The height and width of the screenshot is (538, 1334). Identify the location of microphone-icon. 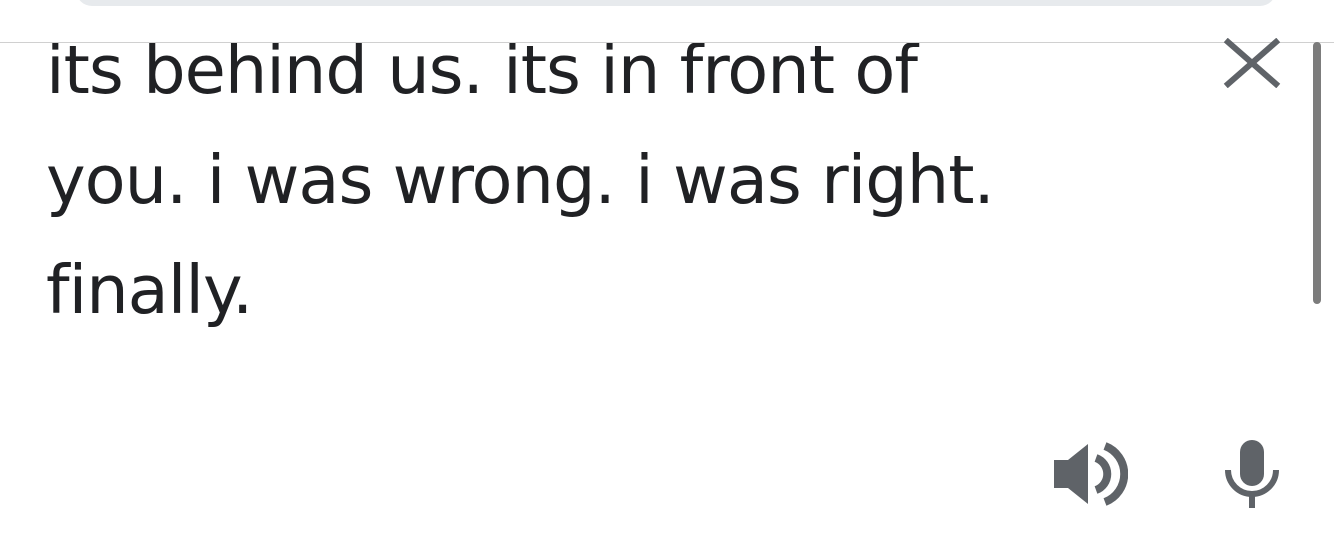
(1252, 474).